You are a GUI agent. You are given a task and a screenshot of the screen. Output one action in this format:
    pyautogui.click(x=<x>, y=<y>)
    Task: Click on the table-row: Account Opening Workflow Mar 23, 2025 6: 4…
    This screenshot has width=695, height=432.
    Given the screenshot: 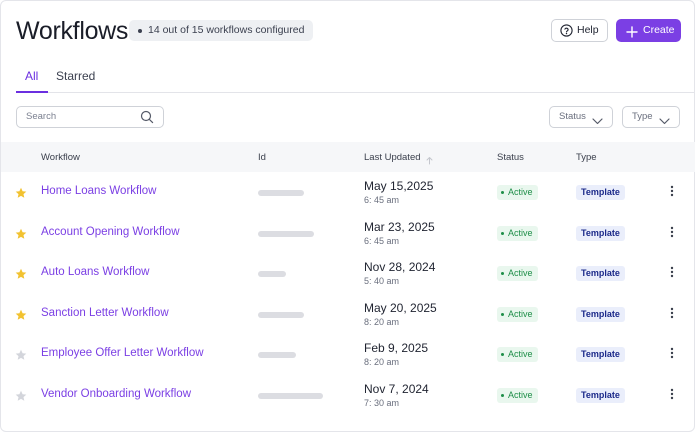 What is the action you would take?
    pyautogui.click(x=348, y=233)
    